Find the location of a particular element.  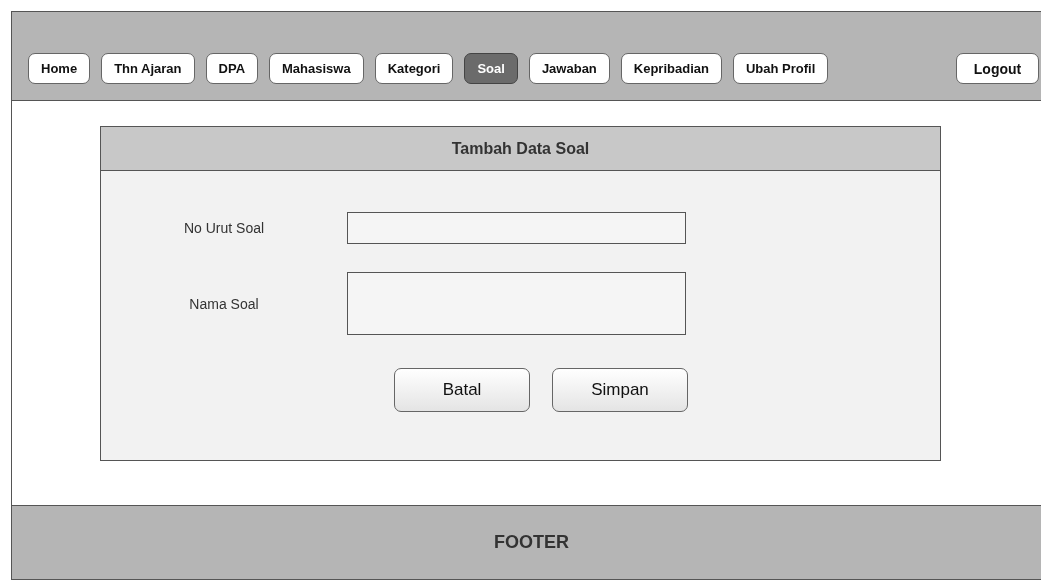

nav-button: Kepribadian is located at coordinates (671, 68).